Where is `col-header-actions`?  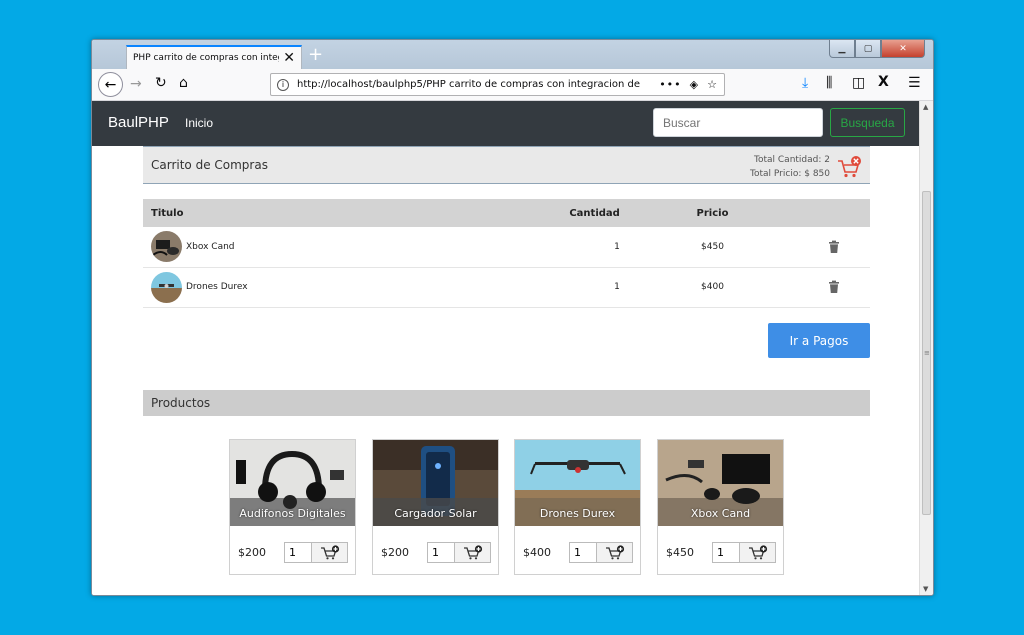 col-header-actions is located at coordinates (833, 213).